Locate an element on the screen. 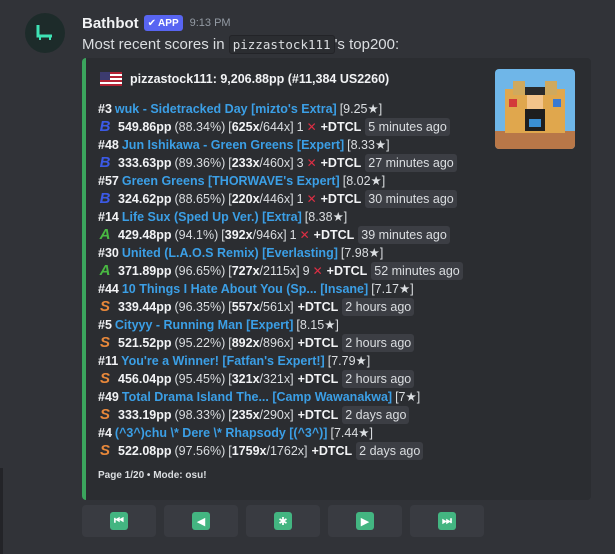 Image resolution: width=615 pixels, height=554 pixels. beatmap-link: (^3^)chu \* Dere \* Rhapsody [(^3^)] is located at coordinates (221, 433).